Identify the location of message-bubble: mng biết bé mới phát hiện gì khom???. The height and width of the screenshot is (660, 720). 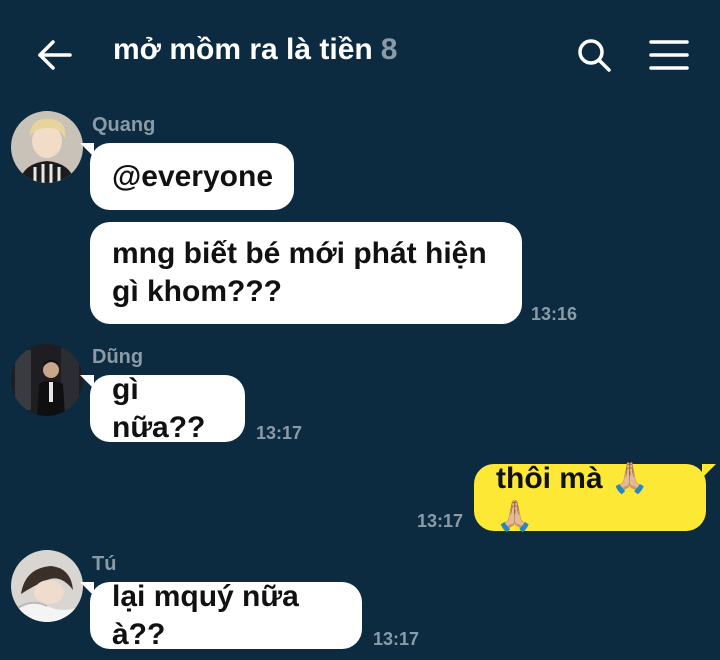
(306, 273).